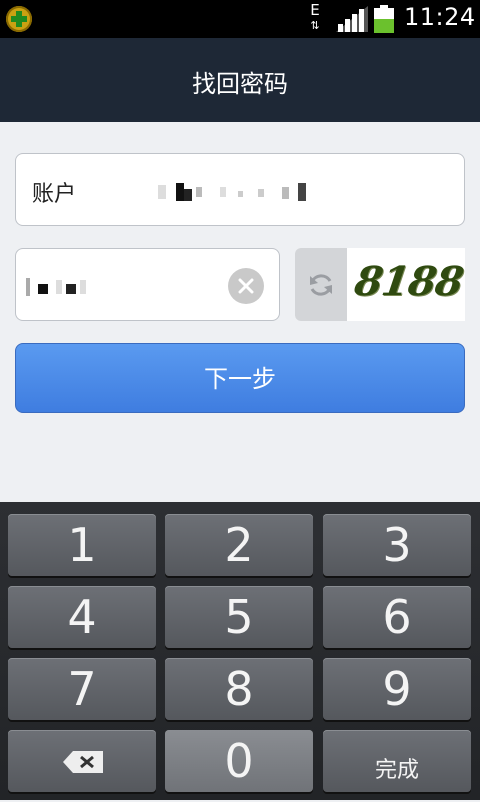 Image resolution: width=480 pixels, height=802 pixels. I want to click on refresh-icon, so click(321, 285).